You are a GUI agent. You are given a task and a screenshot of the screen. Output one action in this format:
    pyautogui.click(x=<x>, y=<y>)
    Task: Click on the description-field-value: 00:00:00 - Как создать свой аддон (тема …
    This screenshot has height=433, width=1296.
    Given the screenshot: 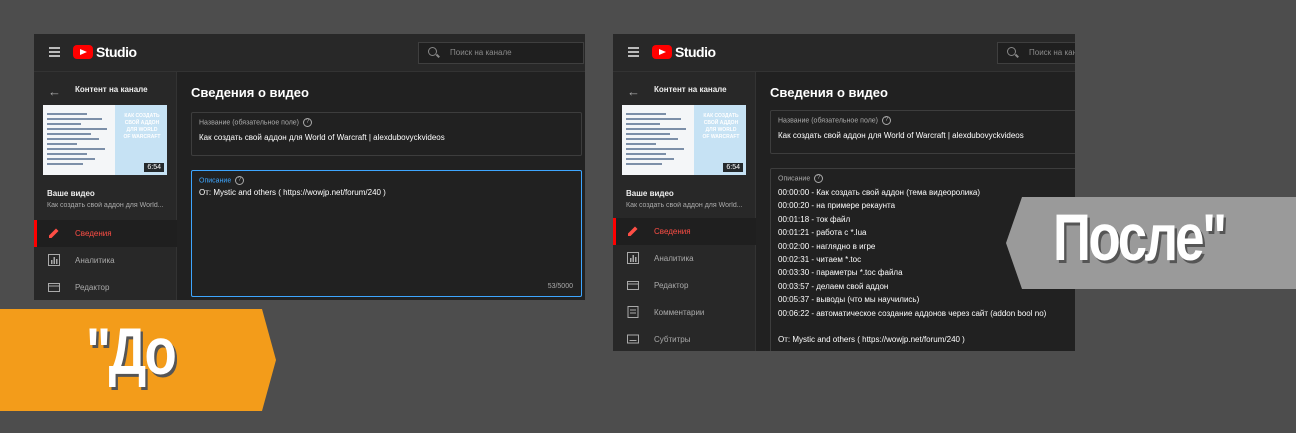 What is the action you would take?
    pyautogui.click(x=912, y=266)
    